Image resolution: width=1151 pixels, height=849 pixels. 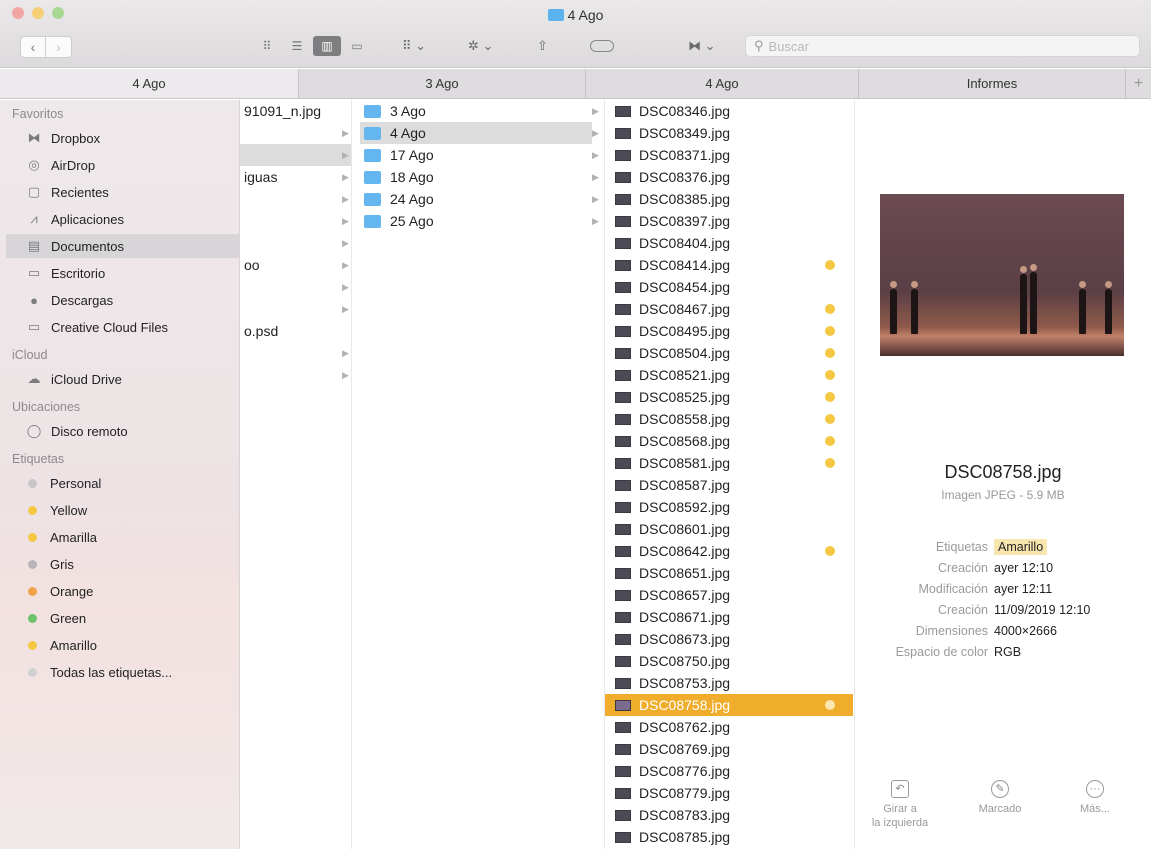 I want to click on sidebar-item-aplicaciones: ⩘ Aplicaciones, so click(x=123, y=219).